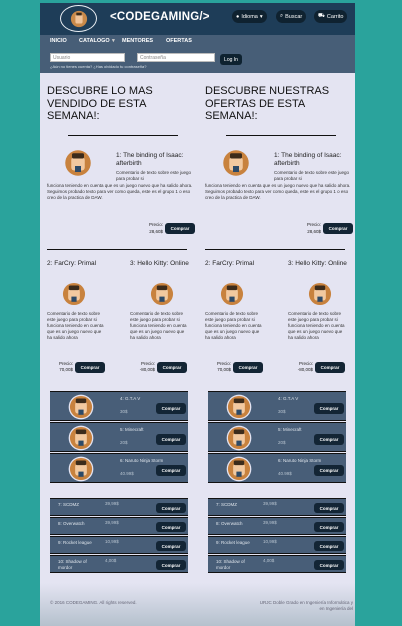  I want to click on cart-button: ⛟ Carrito, so click(331, 16).